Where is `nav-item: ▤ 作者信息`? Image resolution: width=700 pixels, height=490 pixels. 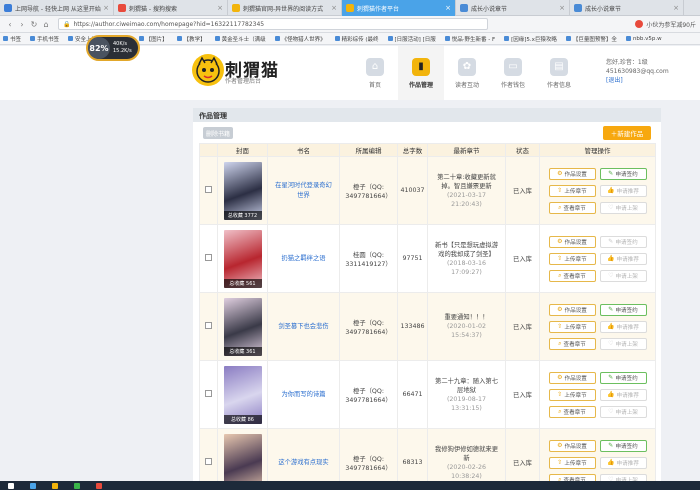 nav-item: ▤ 作者信息 is located at coordinates (559, 73).